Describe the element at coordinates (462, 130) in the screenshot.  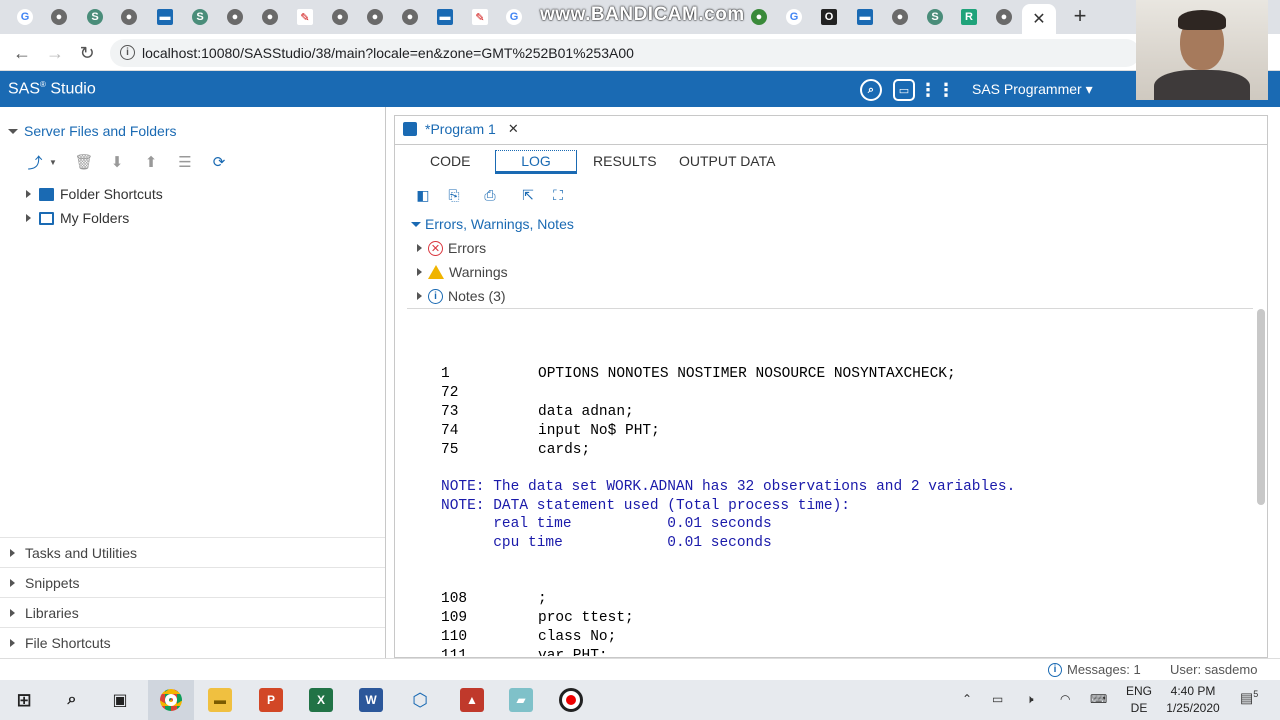
I see `program-tab: *Program 1 ✕` at that location.